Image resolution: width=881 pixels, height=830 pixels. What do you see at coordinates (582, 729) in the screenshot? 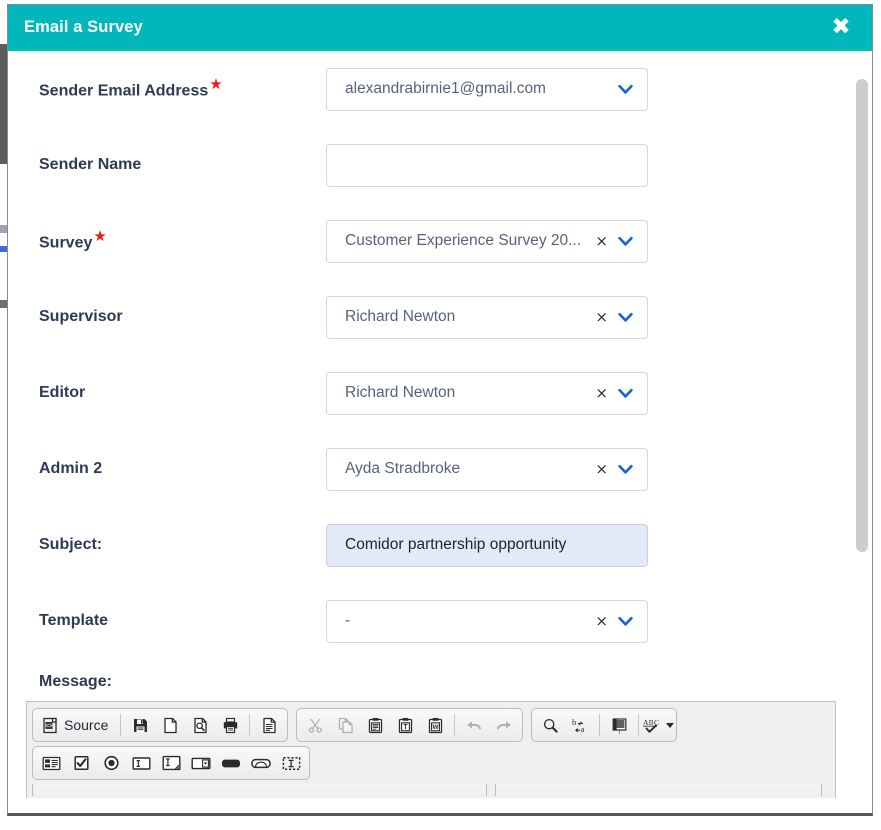
I see `svg-text: a` at bounding box center [582, 729].